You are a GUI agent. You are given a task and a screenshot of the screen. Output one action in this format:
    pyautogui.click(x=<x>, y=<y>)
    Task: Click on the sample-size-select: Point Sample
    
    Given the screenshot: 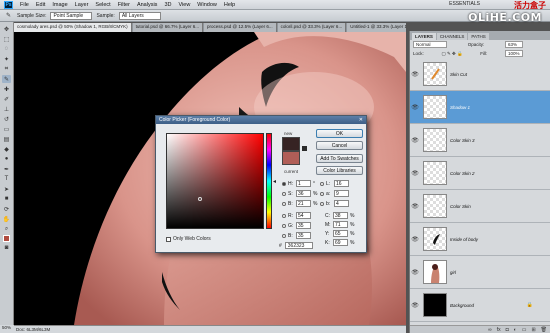 What is the action you would take?
    pyautogui.click(x=71, y=15)
    